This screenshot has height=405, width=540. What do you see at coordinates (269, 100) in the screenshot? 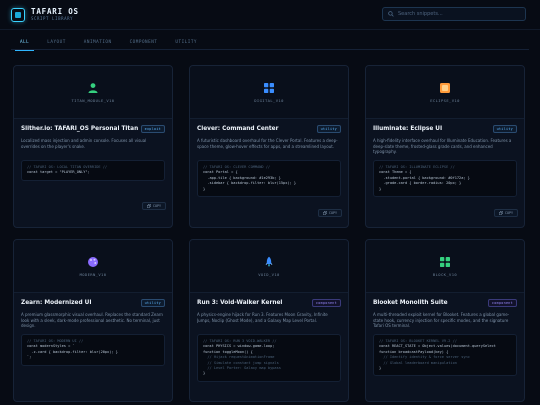
I see `thumb-label: DIGITAL_V10` at bounding box center [269, 100].